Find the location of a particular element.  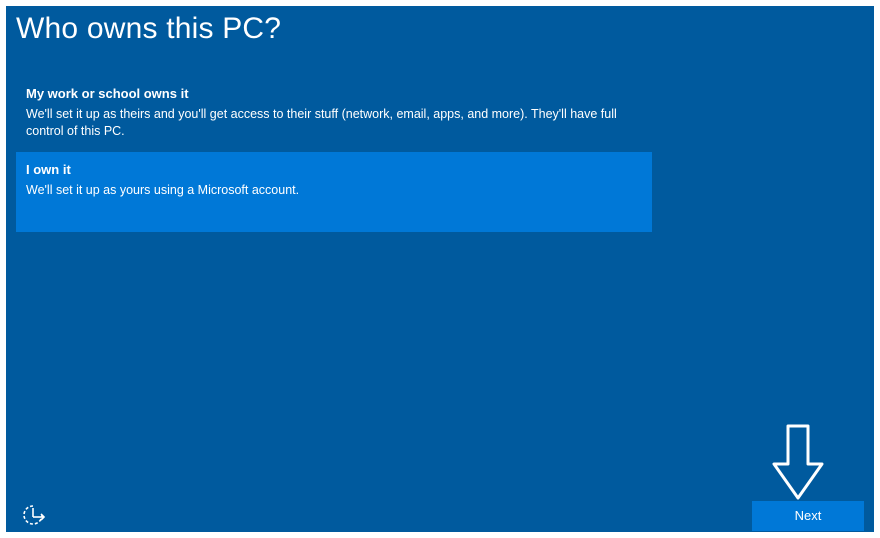

next-button: Next is located at coordinates (808, 516).